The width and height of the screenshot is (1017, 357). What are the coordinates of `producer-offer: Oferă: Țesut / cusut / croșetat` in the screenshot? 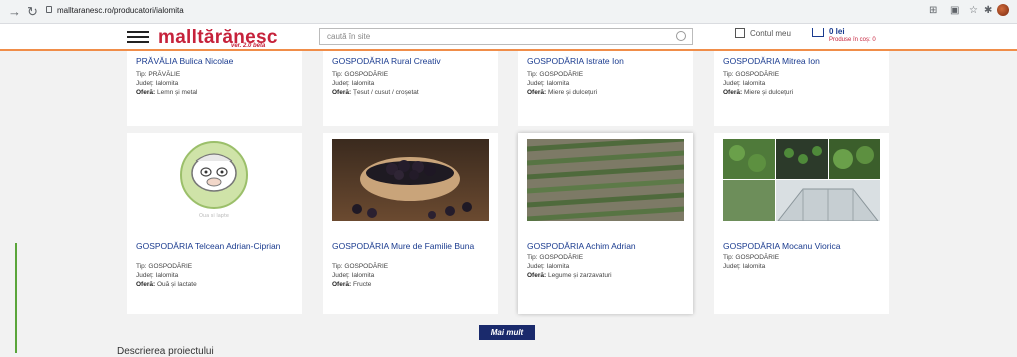 It's located at (375, 92).